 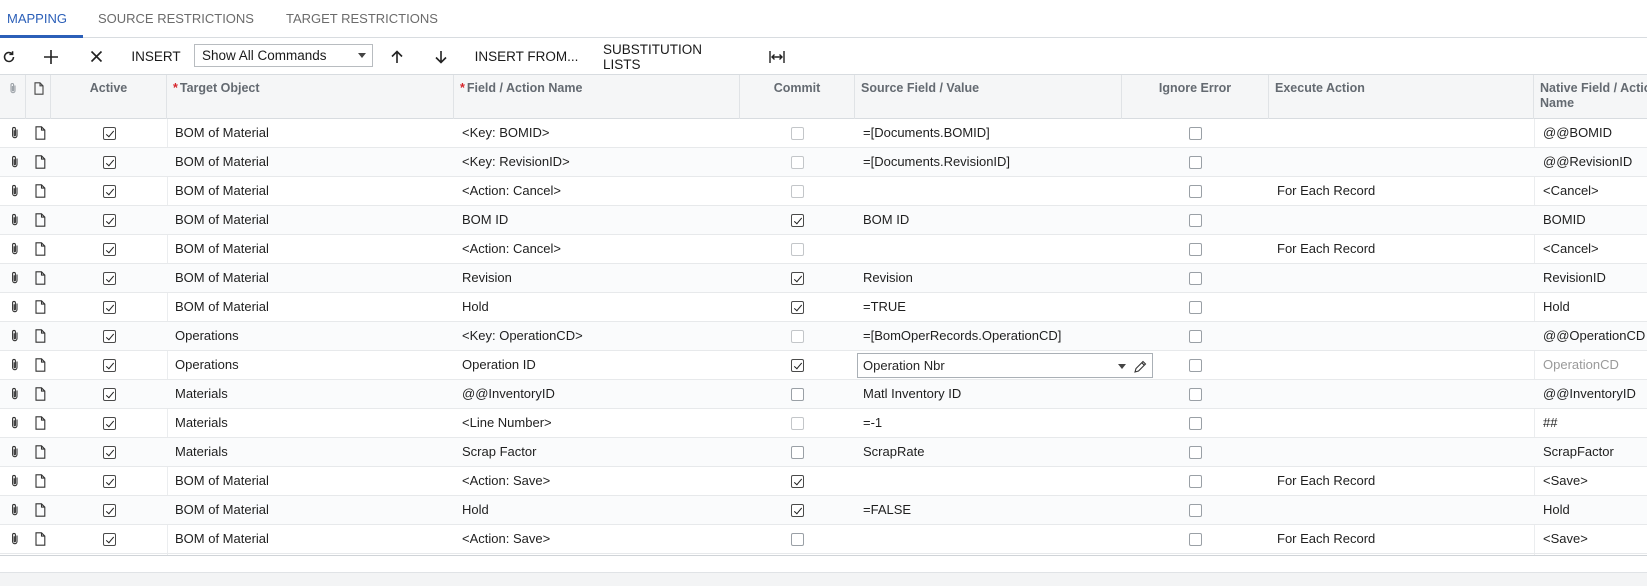 What do you see at coordinates (597, 97) in the screenshot?
I see `header-field-action-name: * Field / Action Name` at bounding box center [597, 97].